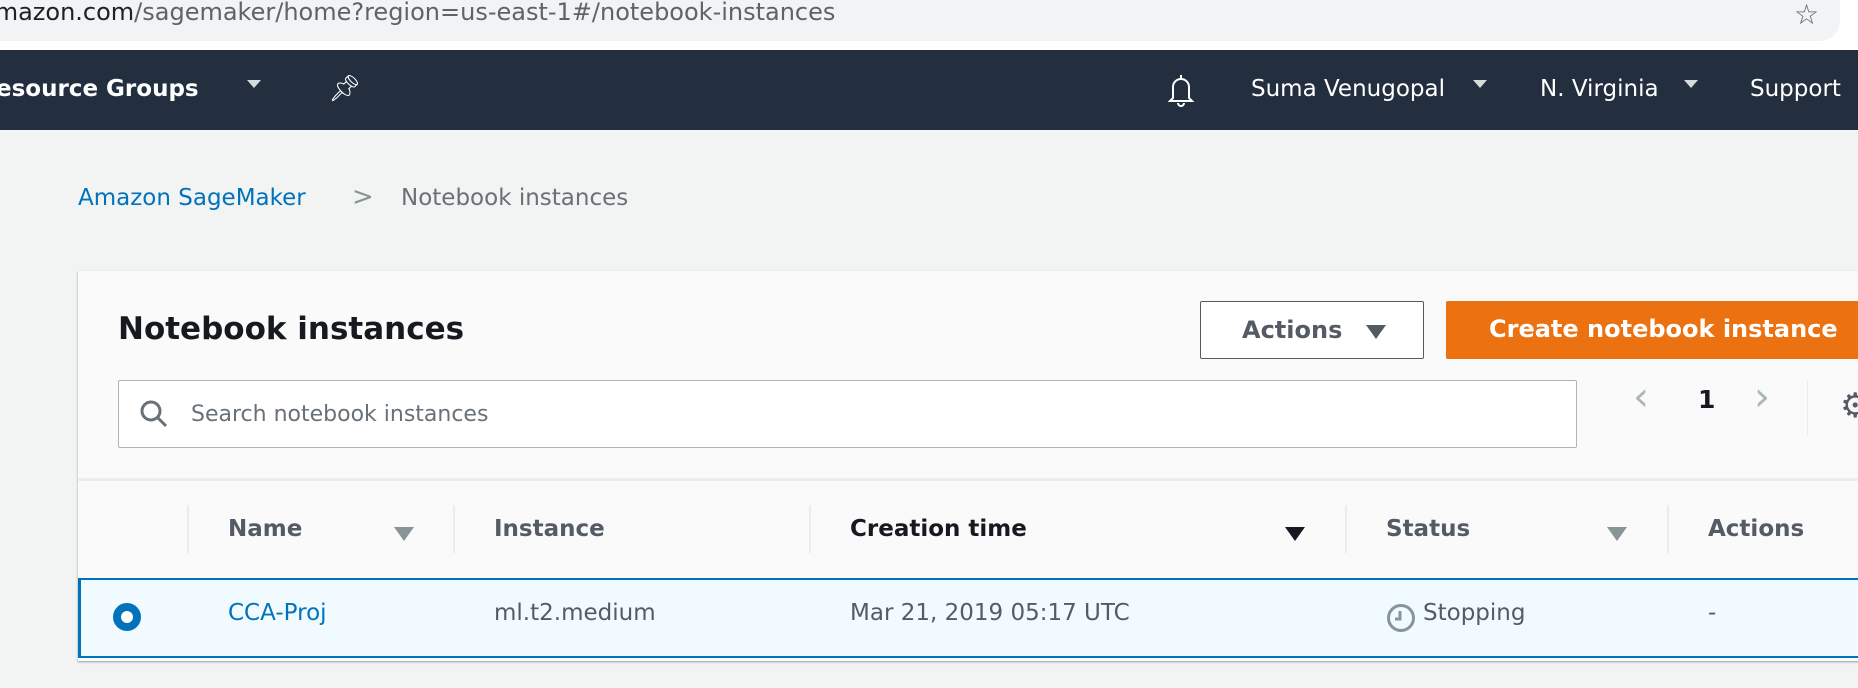  Describe the element at coordinates (1849, 406) in the screenshot. I see `gear-icon: ⚙` at that location.